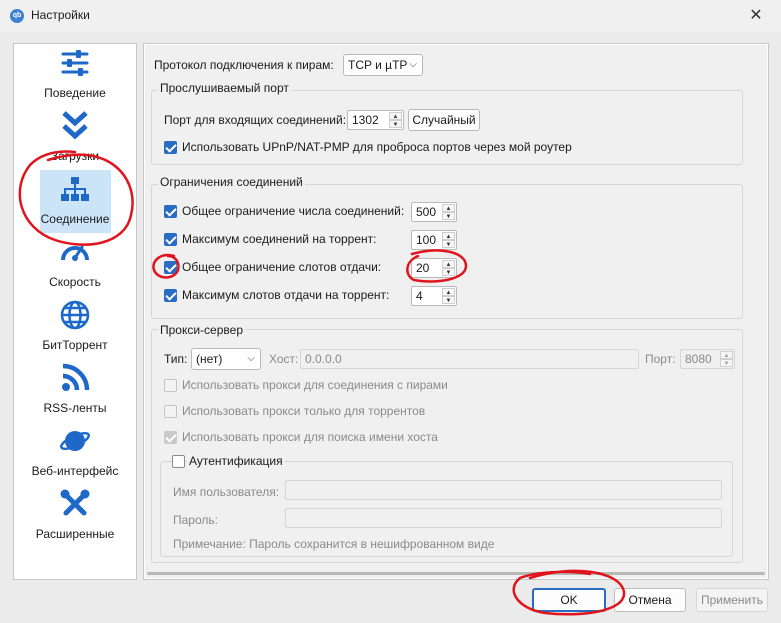 The image size is (781, 623). I want to click on listening-port-title: Прослушиваемый порт, so click(224, 88).